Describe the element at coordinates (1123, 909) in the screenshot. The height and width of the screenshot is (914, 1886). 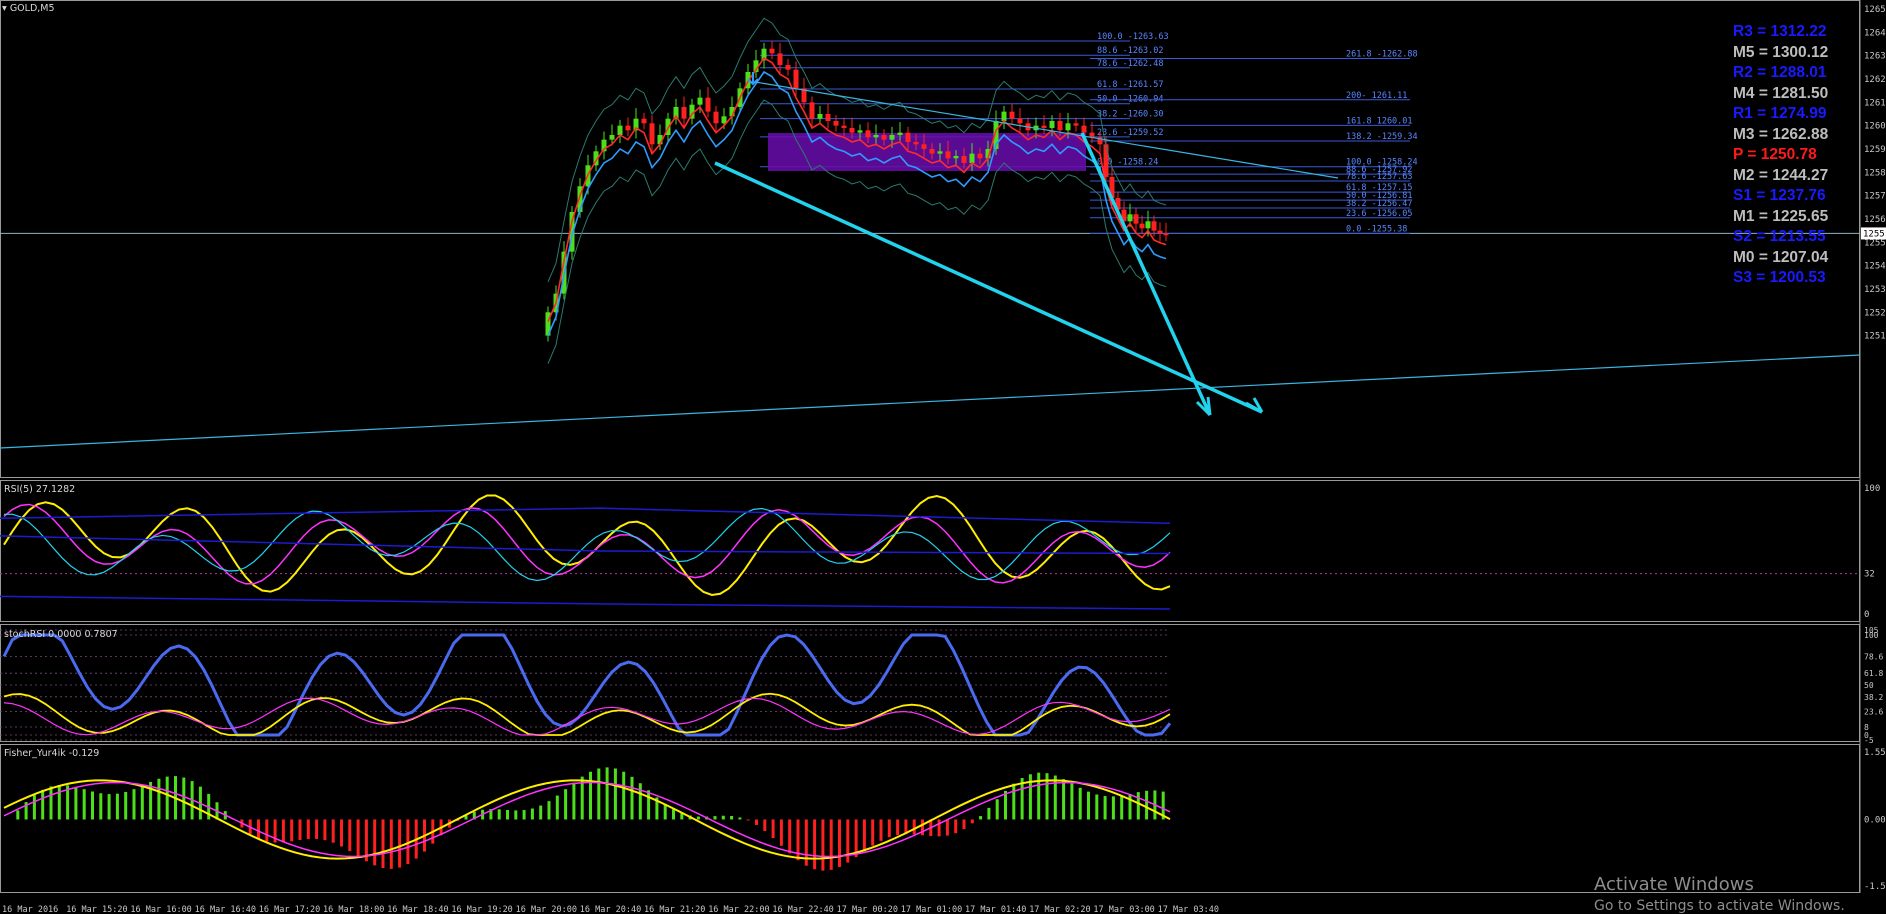
I see `time-tick-label: 17 Mar 03:00` at that location.